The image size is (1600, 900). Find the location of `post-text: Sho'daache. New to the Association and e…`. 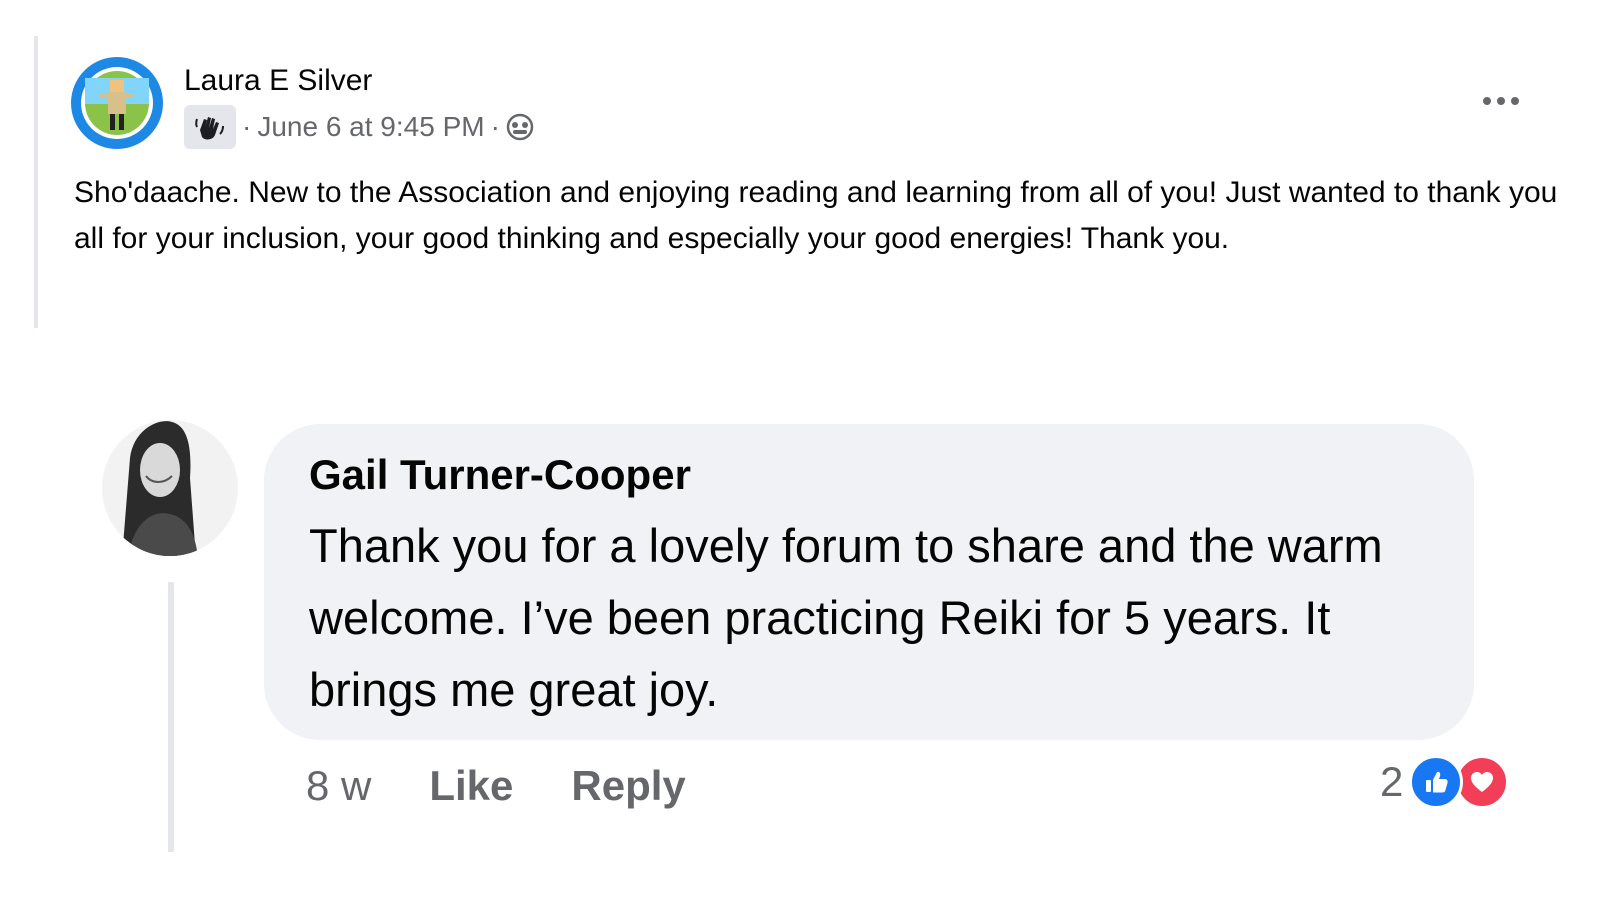

post-text: Sho'daache. New to the Association and e… is located at coordinates (816, 215).